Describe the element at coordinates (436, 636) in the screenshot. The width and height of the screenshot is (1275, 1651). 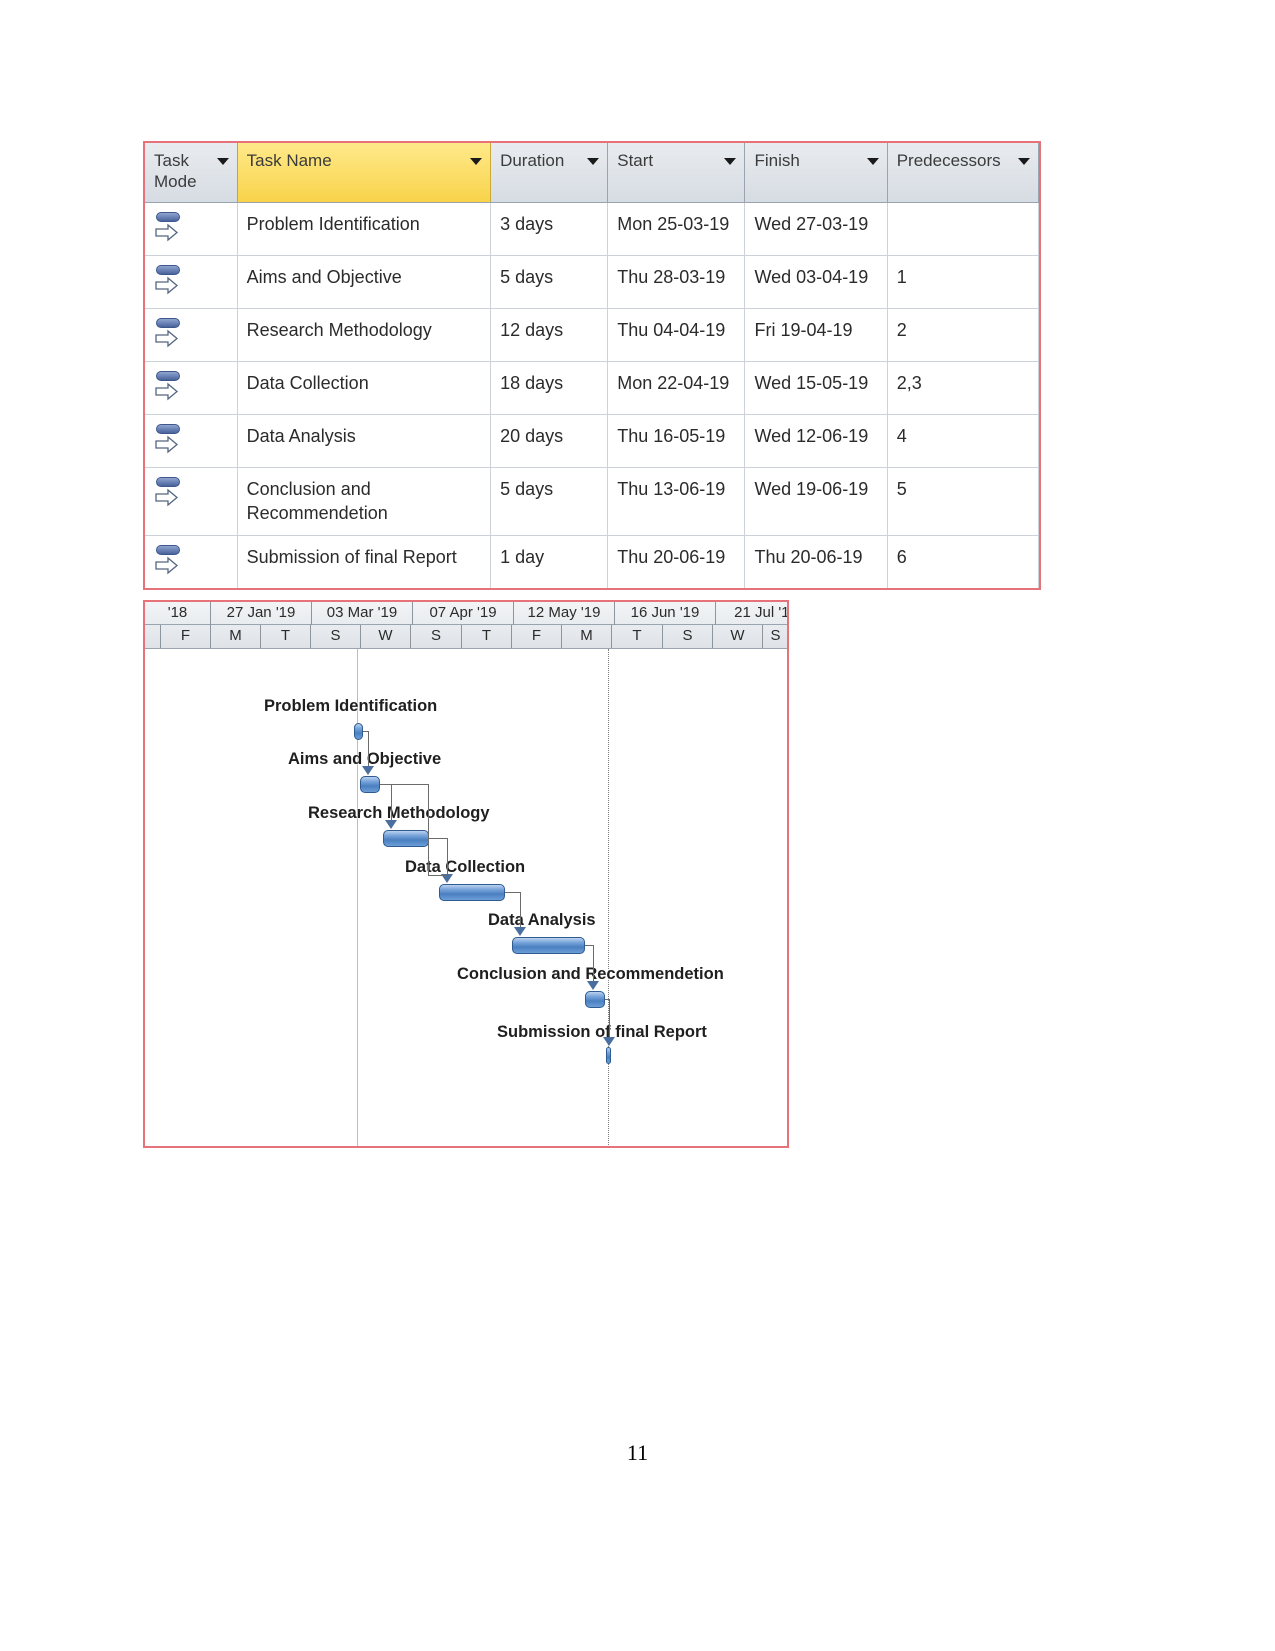
I see `timeline-day-cell: S` at that location.